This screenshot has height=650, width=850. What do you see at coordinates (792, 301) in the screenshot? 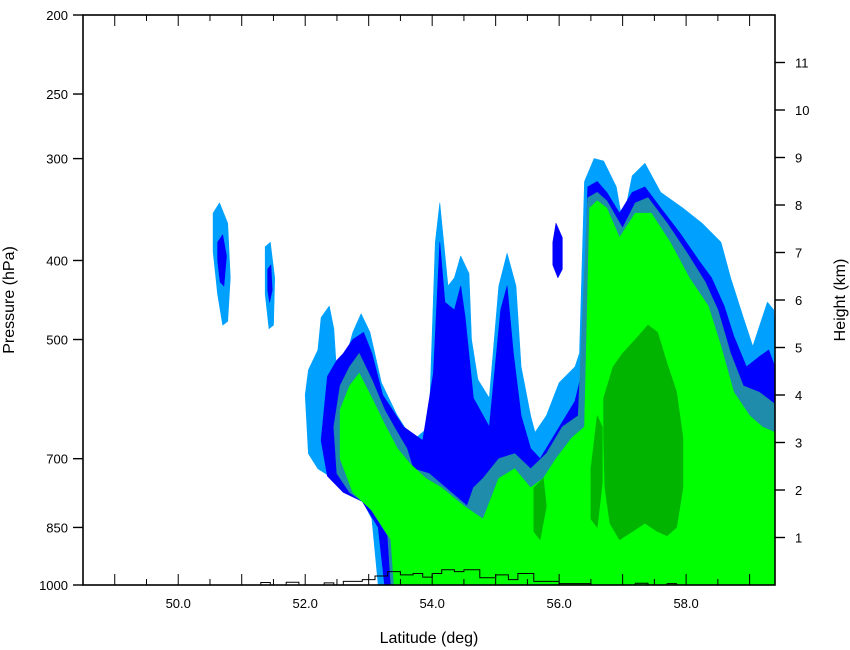
I see `height-axis: 1 2 3 4 5 6 7 8 9 10 11` at bounding box center [792, 301].